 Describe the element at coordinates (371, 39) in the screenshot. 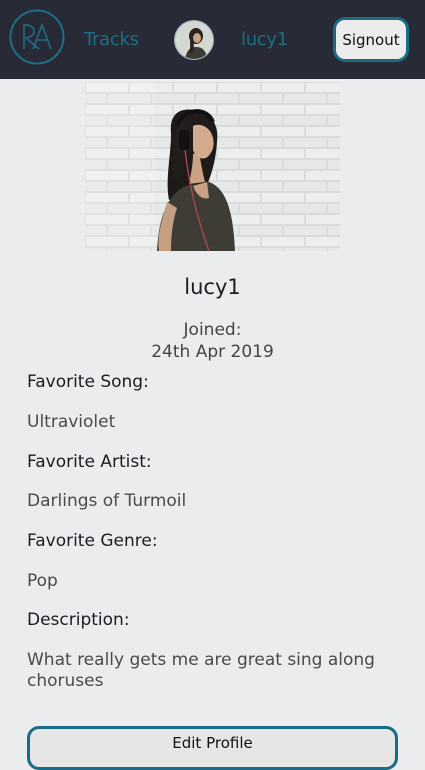

I see `signout-button: Signout` at that location.